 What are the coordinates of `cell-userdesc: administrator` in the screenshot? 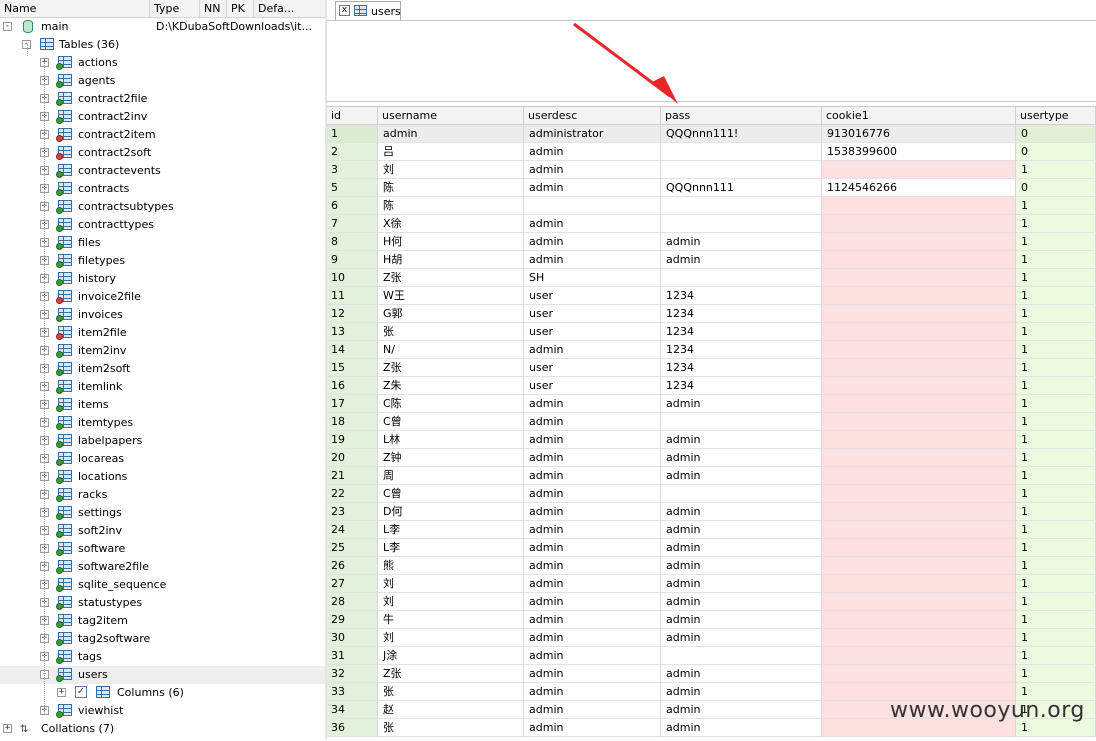 It's located at (592, 134).